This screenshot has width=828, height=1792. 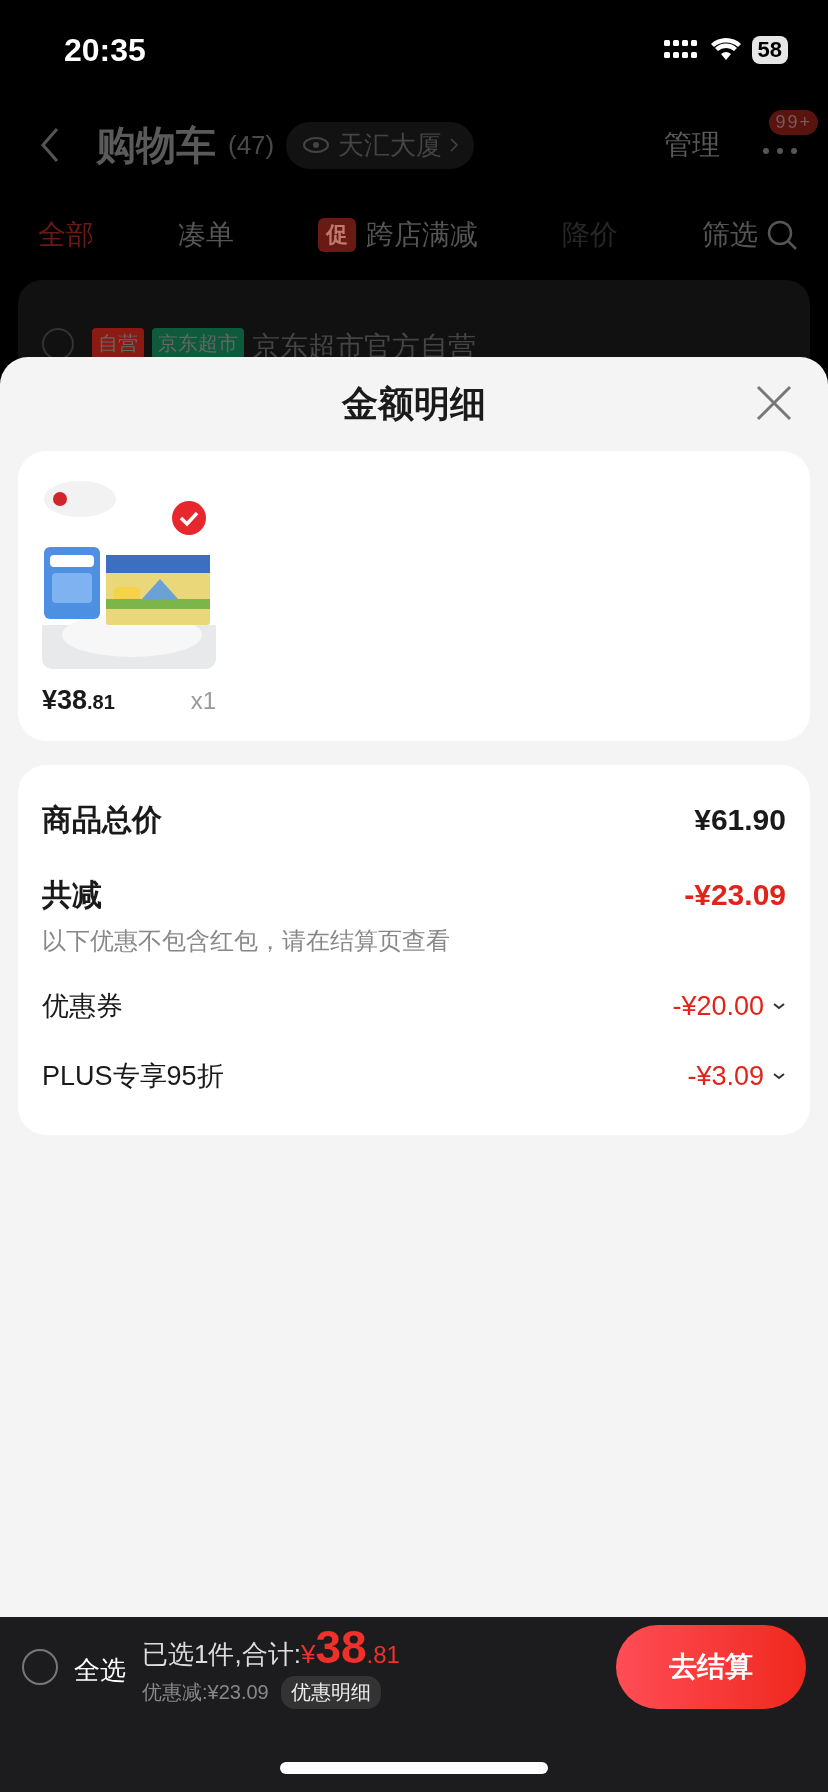 What do you see at coordinates (66, 235) in the screenshot?
I see `filter-tab: 全部` at bounding box center [66, 235].